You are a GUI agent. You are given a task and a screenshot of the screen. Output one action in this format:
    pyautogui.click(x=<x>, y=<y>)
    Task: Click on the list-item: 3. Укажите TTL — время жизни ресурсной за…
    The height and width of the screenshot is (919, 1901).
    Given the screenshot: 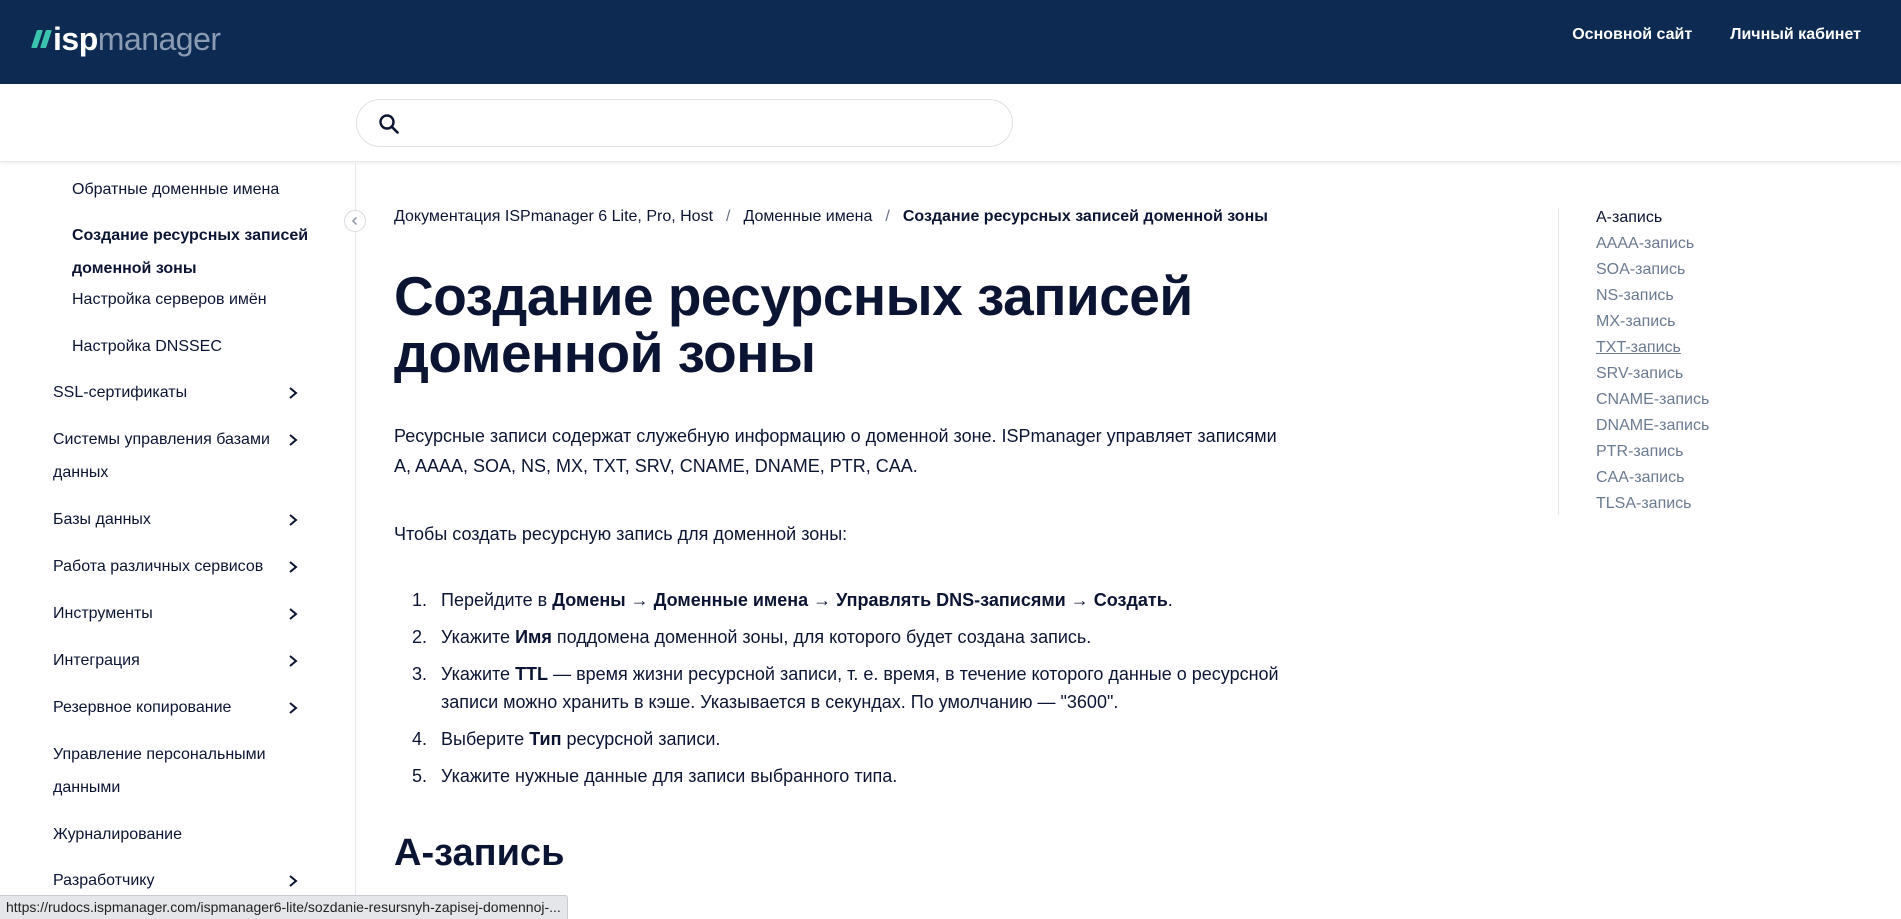 What is the action you would take?
    pyautogui.click(x=844, y=688)
    